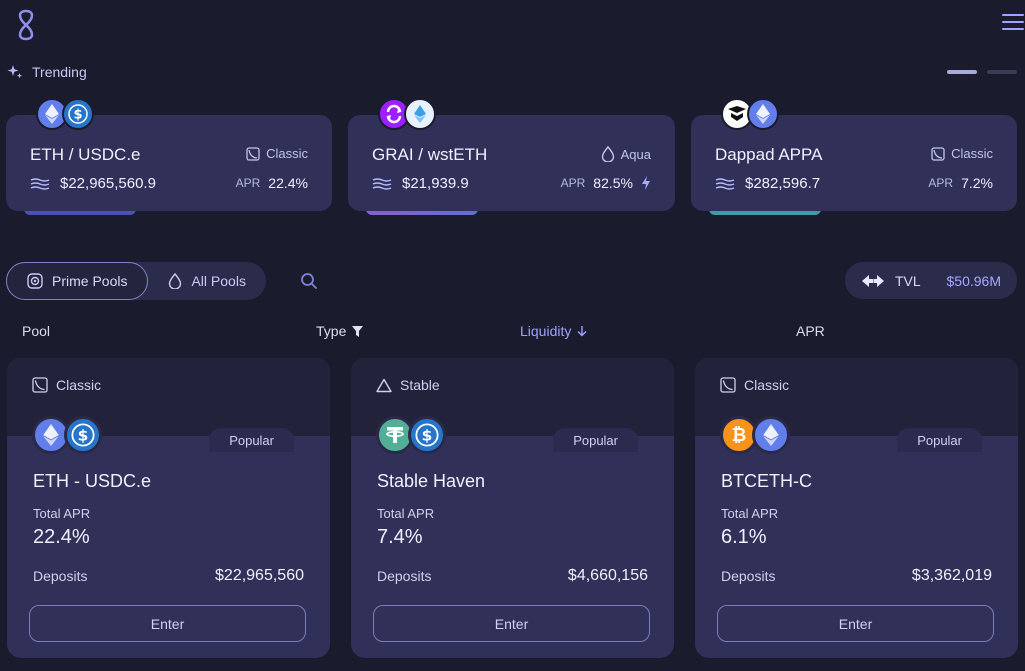 The width and height of the screenshot is (1025, 671). I want to click on all-pools-button: All Pools, so click(206, 281).